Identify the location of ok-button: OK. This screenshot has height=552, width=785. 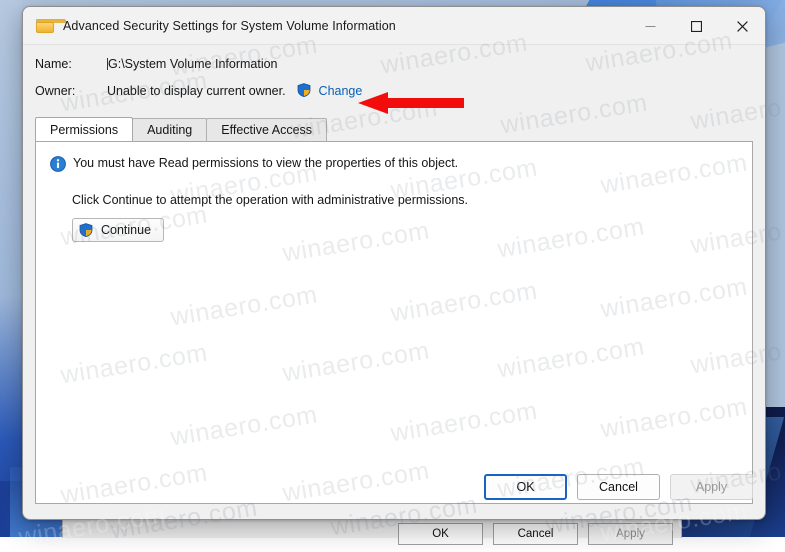
(525, 487).